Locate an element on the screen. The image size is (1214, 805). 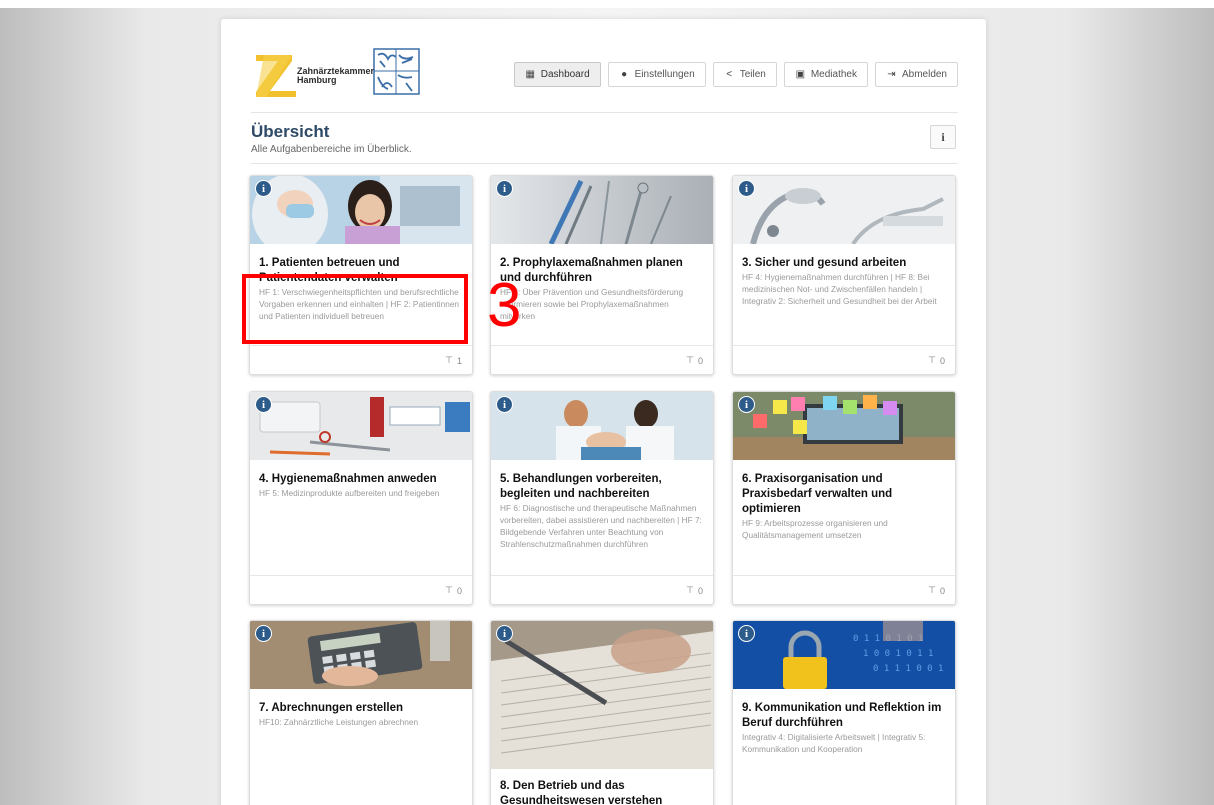
card-2-pin: ⊤ 0 is located at coordinates (694, 360).